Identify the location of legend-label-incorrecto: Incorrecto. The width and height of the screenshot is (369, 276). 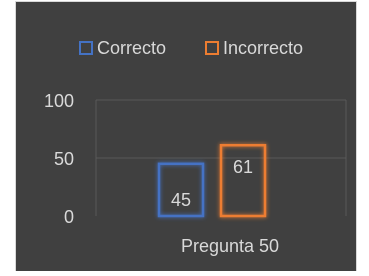
(263, 48).